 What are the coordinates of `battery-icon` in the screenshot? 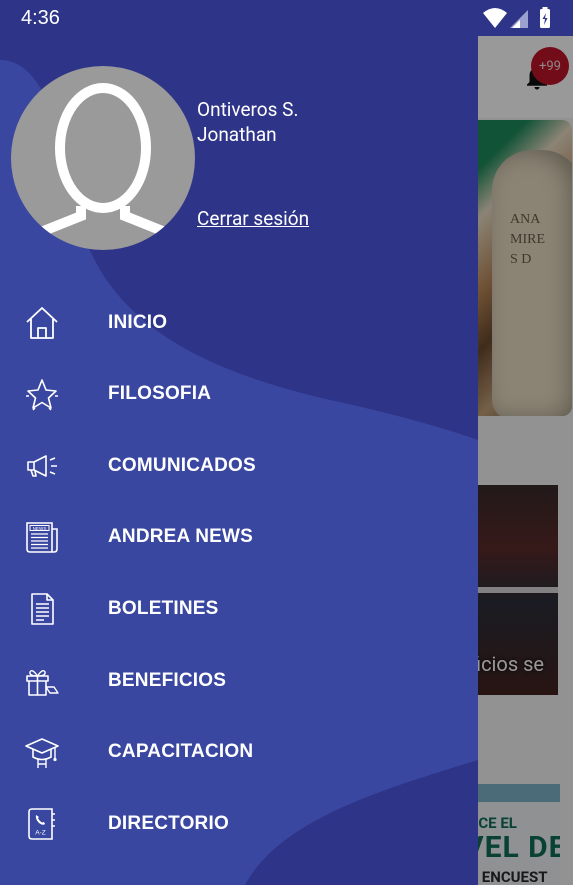 It's located at (545, 17).